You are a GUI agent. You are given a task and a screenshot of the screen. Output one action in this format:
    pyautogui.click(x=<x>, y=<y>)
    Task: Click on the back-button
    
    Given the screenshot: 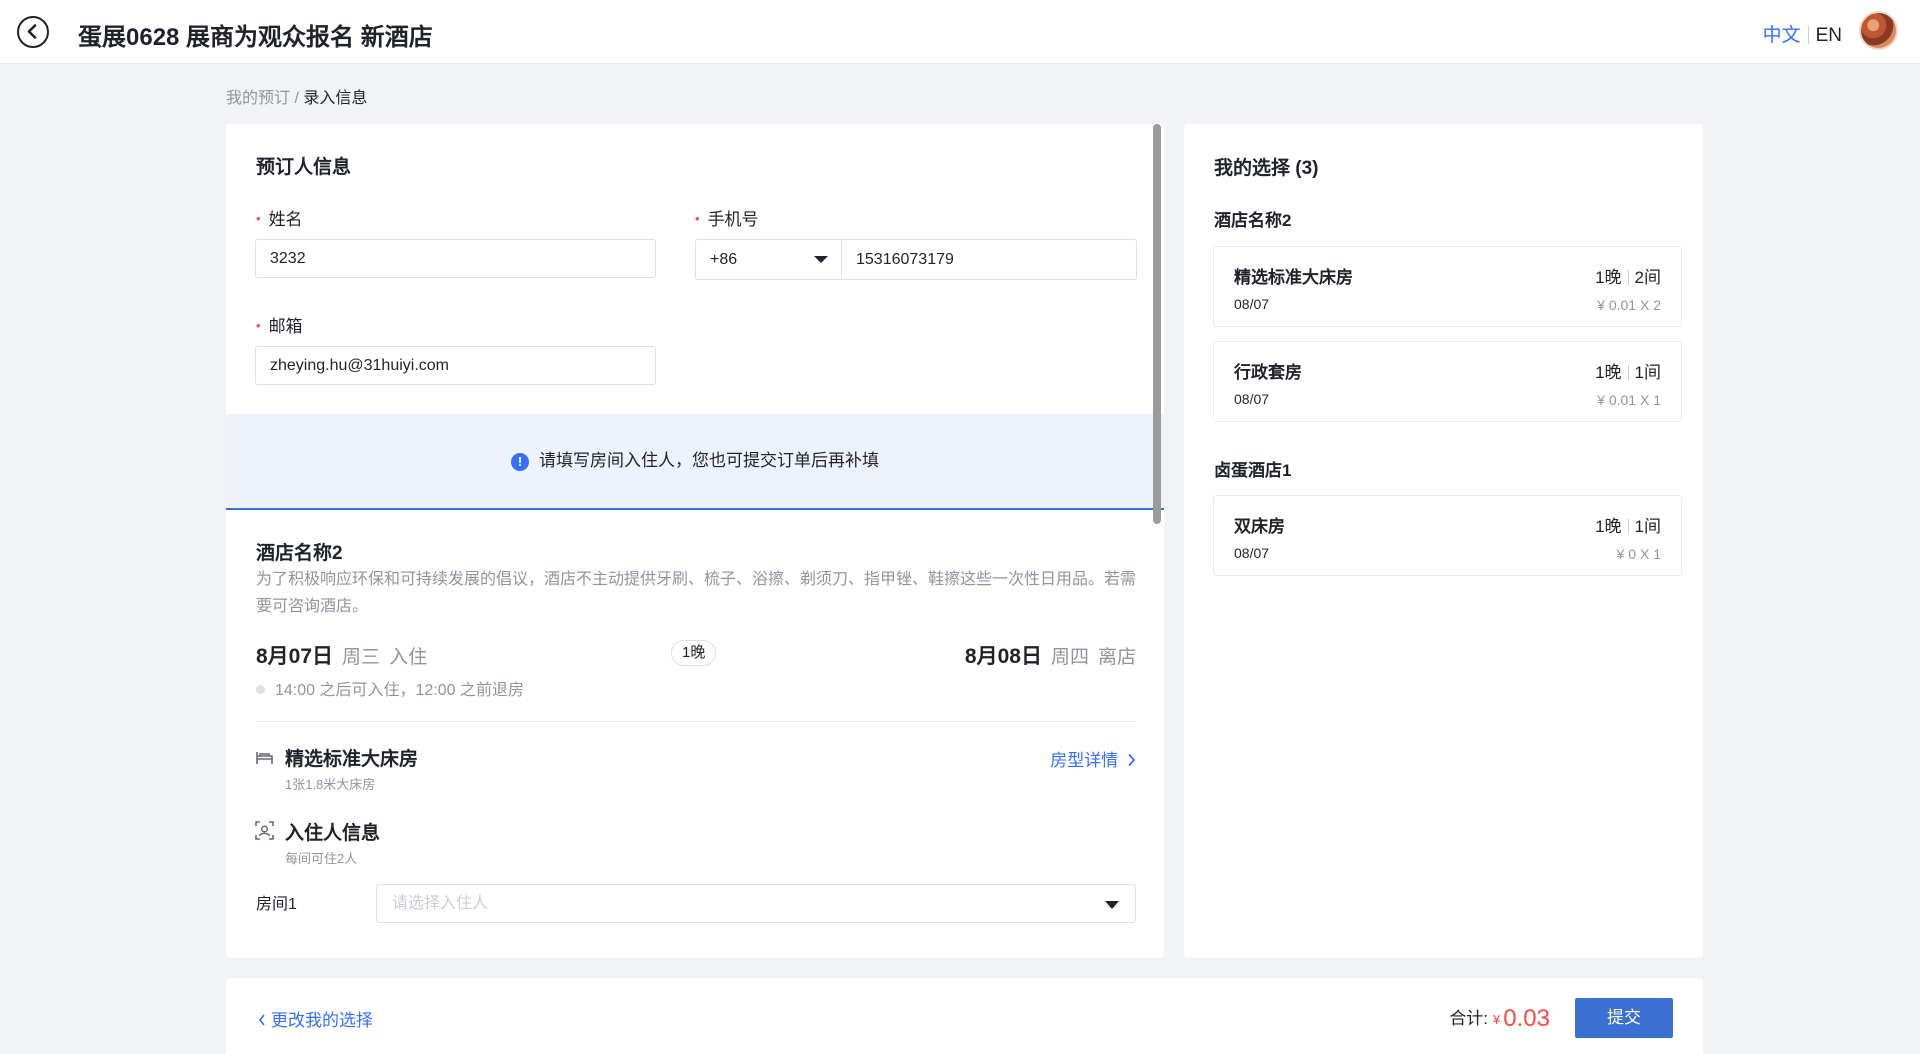 What is the action you would take?
    pyautogui.click(x=33, y=32)
    